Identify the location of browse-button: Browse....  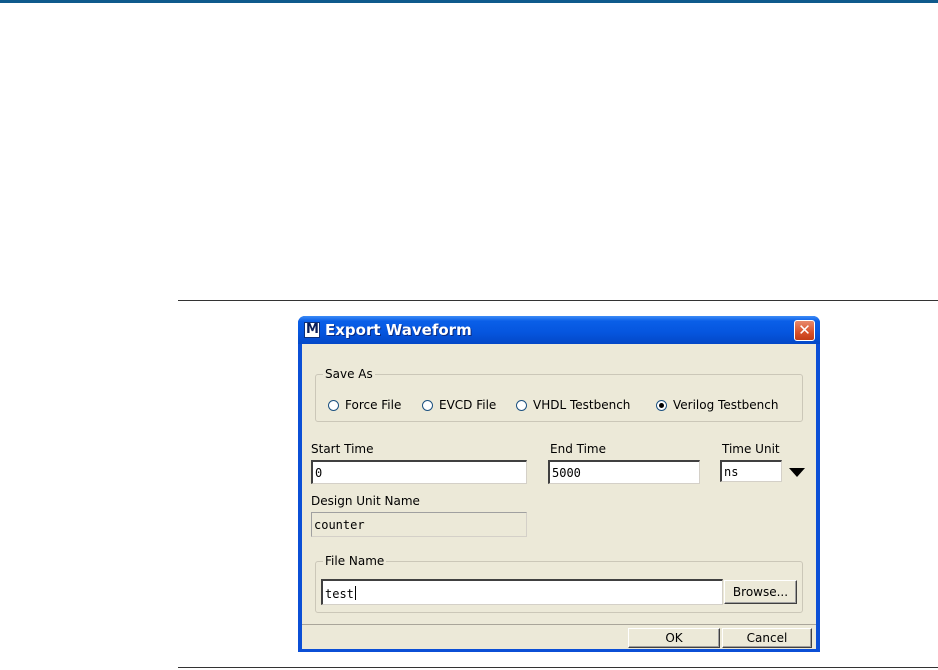
(760, 592).